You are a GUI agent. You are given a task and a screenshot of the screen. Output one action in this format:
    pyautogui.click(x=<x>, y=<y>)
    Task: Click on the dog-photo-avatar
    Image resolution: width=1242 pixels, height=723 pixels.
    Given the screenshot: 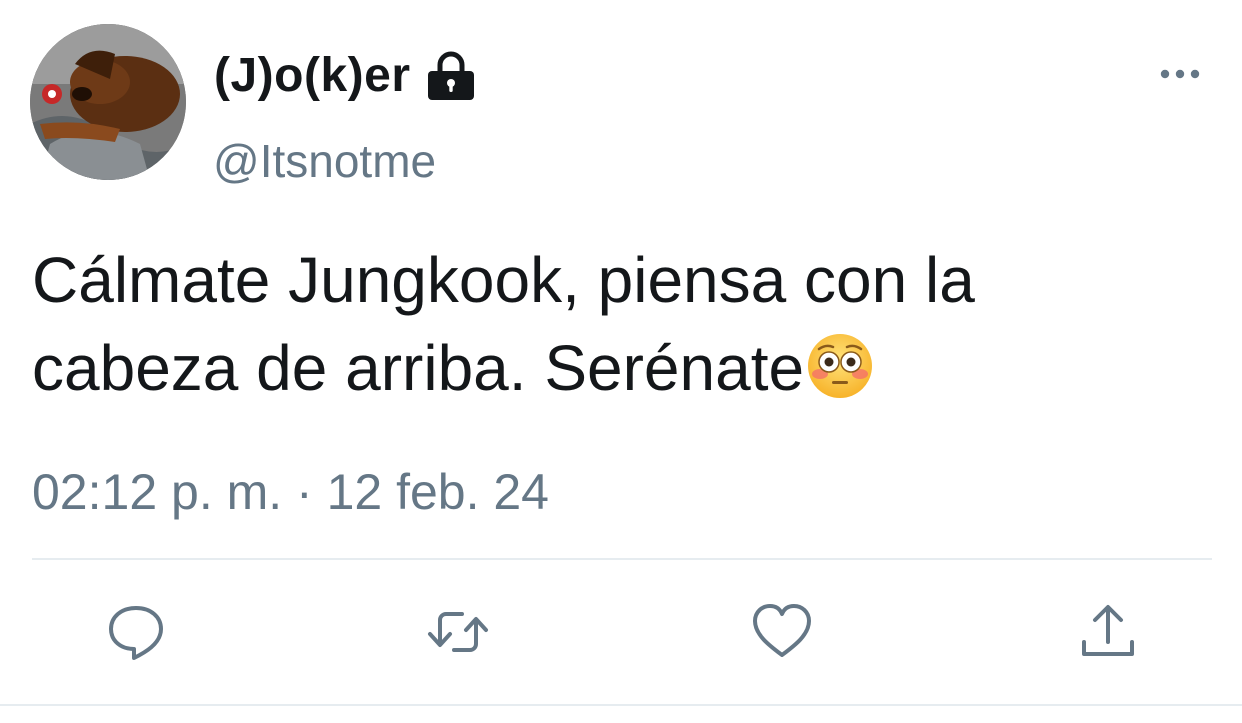 What is the action you would take?
    pyautogui.click(x=108, y=102)
    